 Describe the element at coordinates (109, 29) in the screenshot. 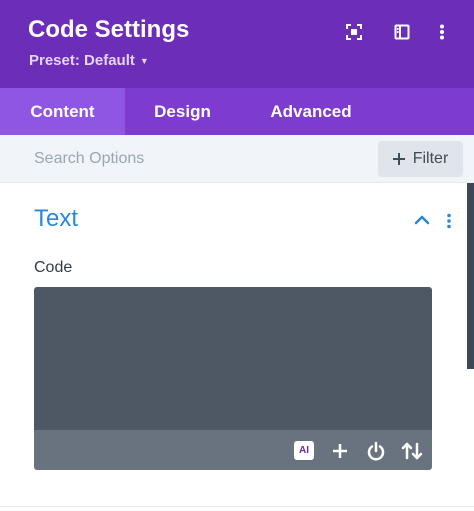

I see `panel-title: Code Settings` at that location.